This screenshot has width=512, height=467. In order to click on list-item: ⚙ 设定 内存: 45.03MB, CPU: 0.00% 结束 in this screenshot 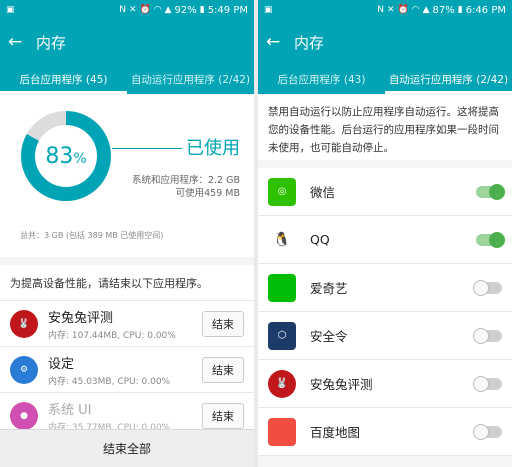, I will do `click(127, 370)`.